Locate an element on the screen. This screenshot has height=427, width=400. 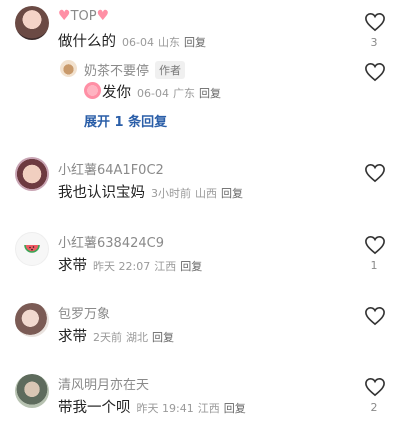
comment-username: 清风明月亦在天 is located at coordinates (103, 383).